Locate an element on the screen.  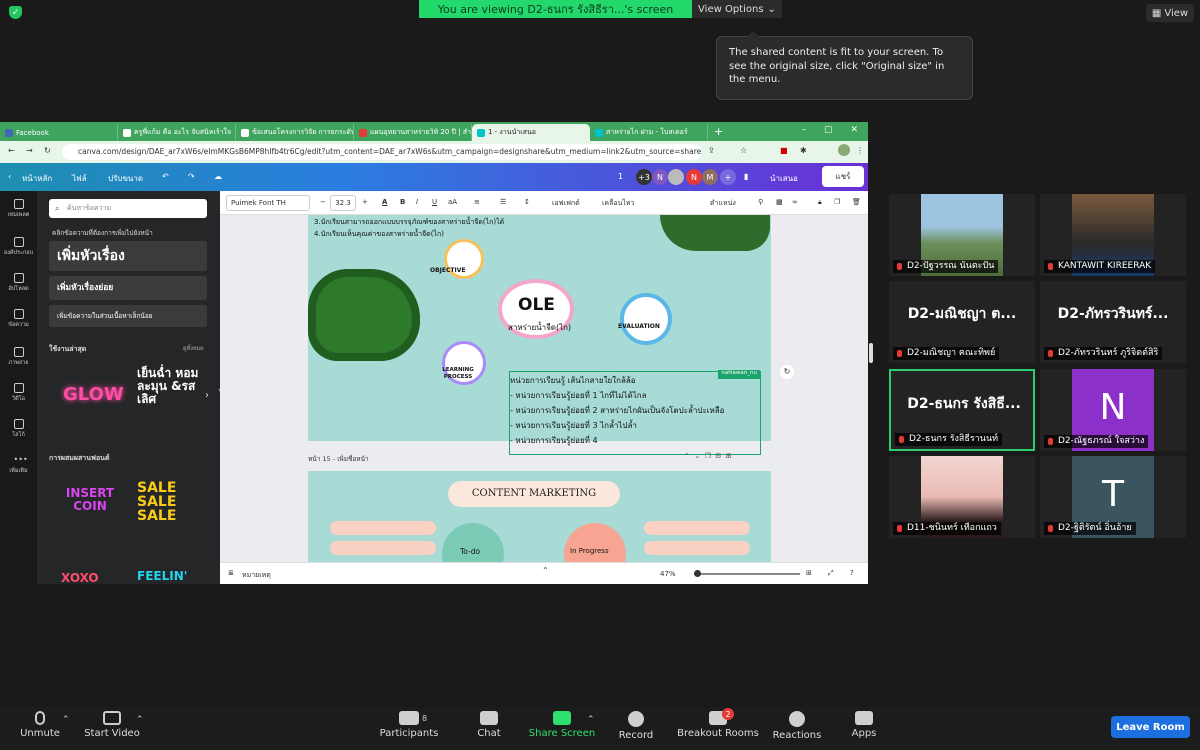
evaluation-circle is located at coordinates (646, 319).